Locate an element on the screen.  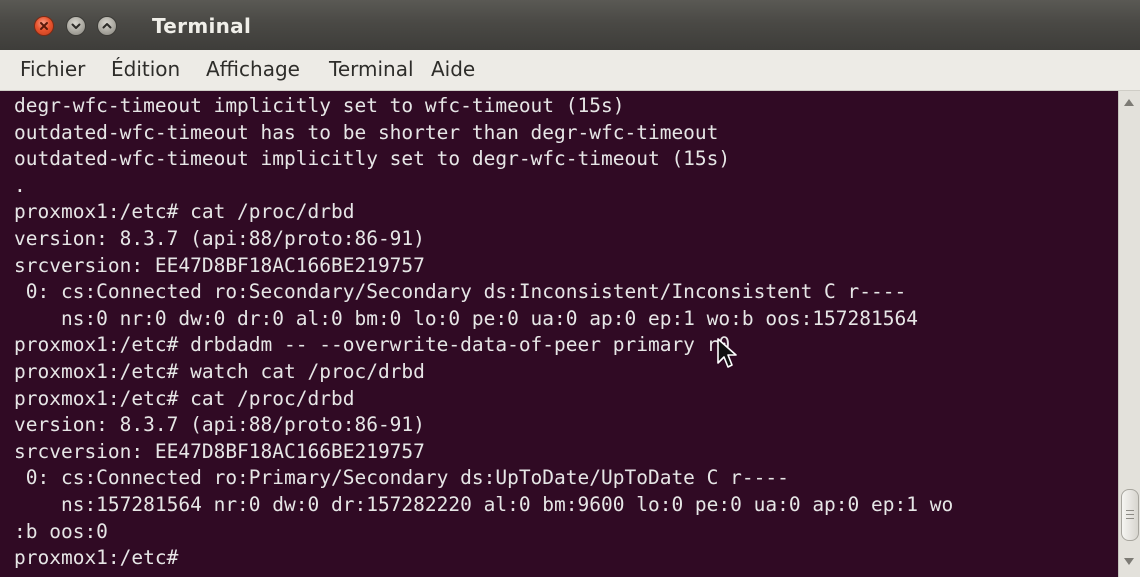
close-icon is located at coordinates (44, 26).